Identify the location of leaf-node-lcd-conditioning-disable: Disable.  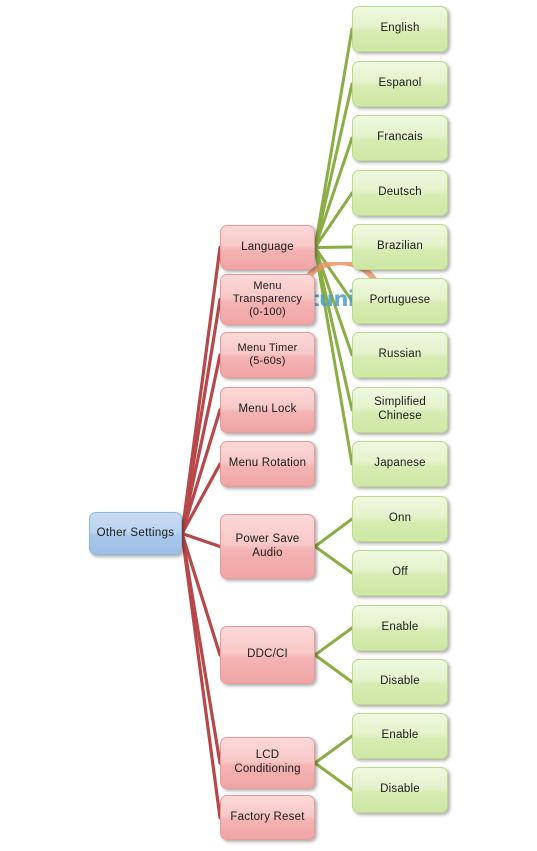
(400, 790).